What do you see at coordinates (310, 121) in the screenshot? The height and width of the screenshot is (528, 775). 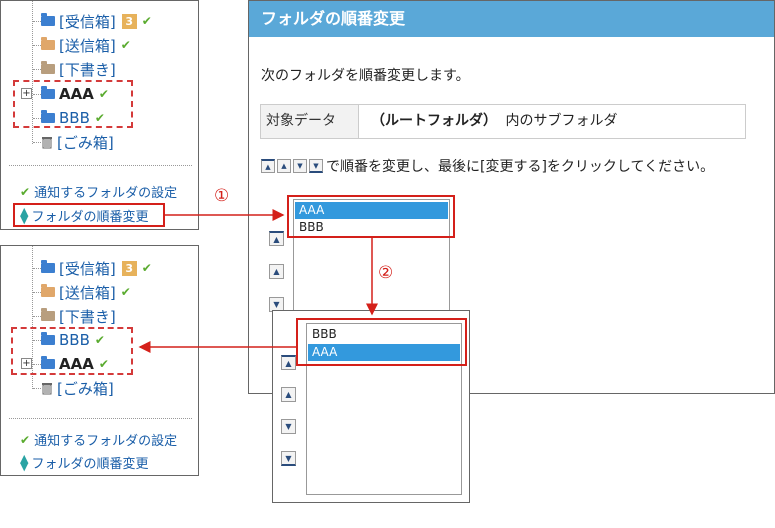 I see `target-data-label: 対象データ` at bounding box center [310, 121].